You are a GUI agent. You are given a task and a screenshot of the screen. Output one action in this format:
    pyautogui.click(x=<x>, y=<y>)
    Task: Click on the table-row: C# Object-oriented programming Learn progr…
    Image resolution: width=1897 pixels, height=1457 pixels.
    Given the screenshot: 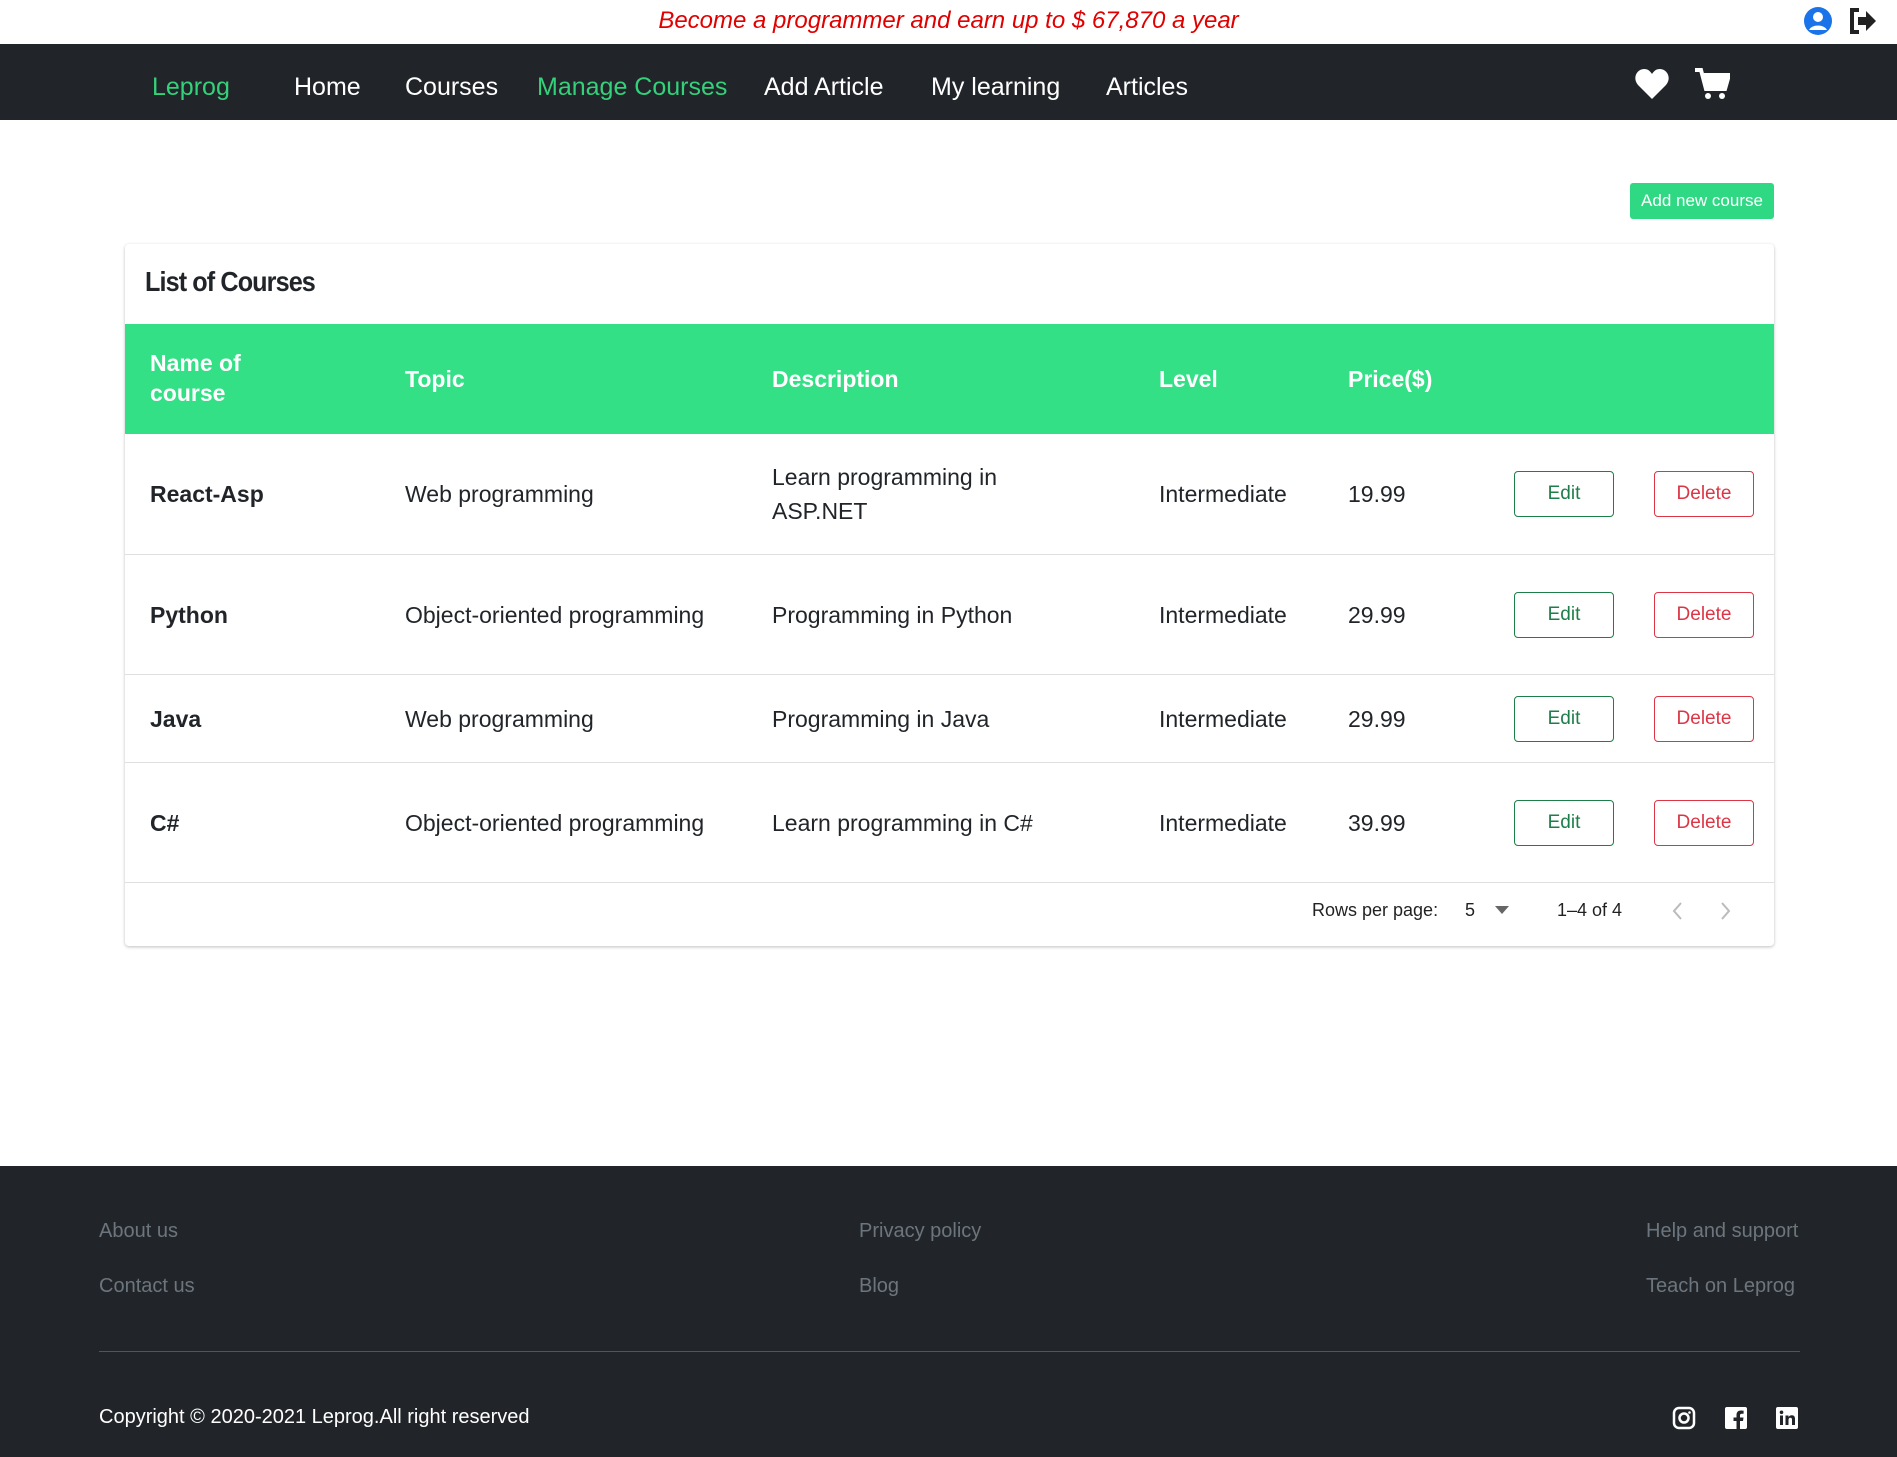 What is the action you would take?
    pyautogui.click(x=949, y=823)
    